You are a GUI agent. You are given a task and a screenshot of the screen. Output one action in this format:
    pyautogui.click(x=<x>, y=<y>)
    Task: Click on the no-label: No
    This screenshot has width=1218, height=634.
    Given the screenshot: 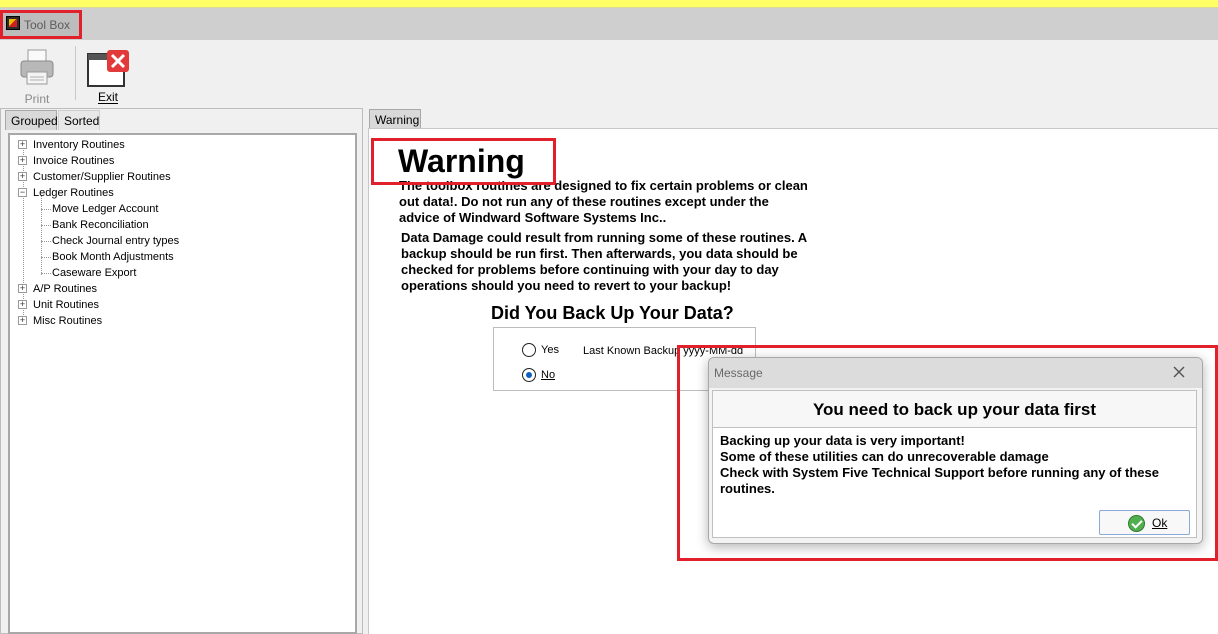 What is the action you would take?
    pyautogui.click(x=548, y=375)
    